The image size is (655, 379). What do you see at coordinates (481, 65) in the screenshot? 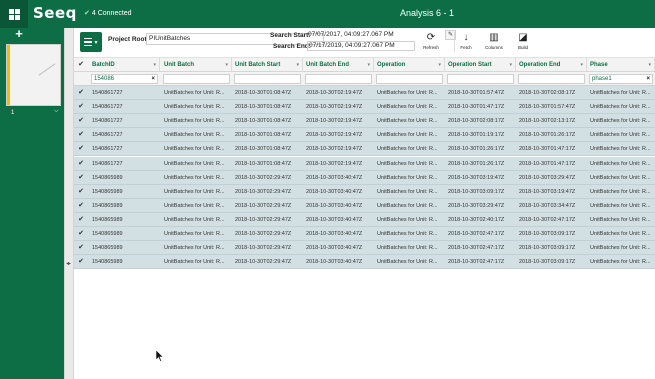
I see `column-header-operation-start: Operation Start ▾` at bounding box center [481, 65].